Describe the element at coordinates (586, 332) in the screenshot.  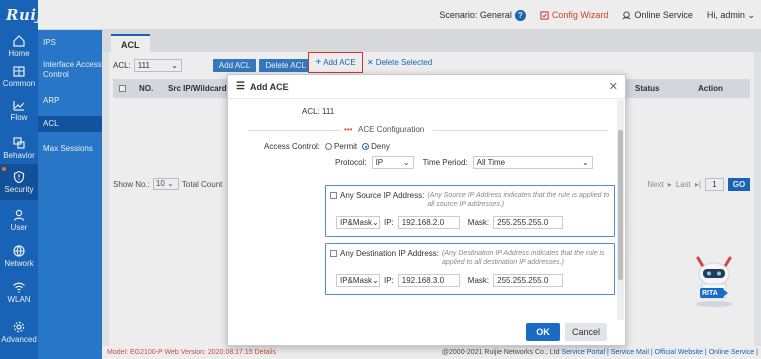
I see `cancel-button: Cancel` at that location.